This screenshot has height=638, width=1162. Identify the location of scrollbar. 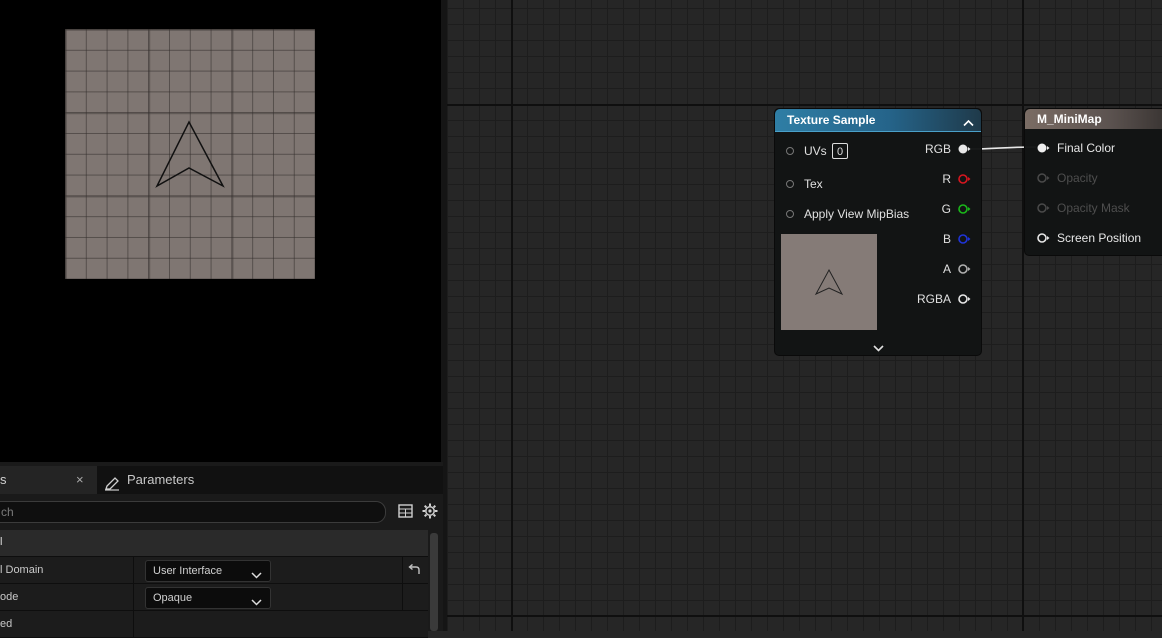
(434, 582).